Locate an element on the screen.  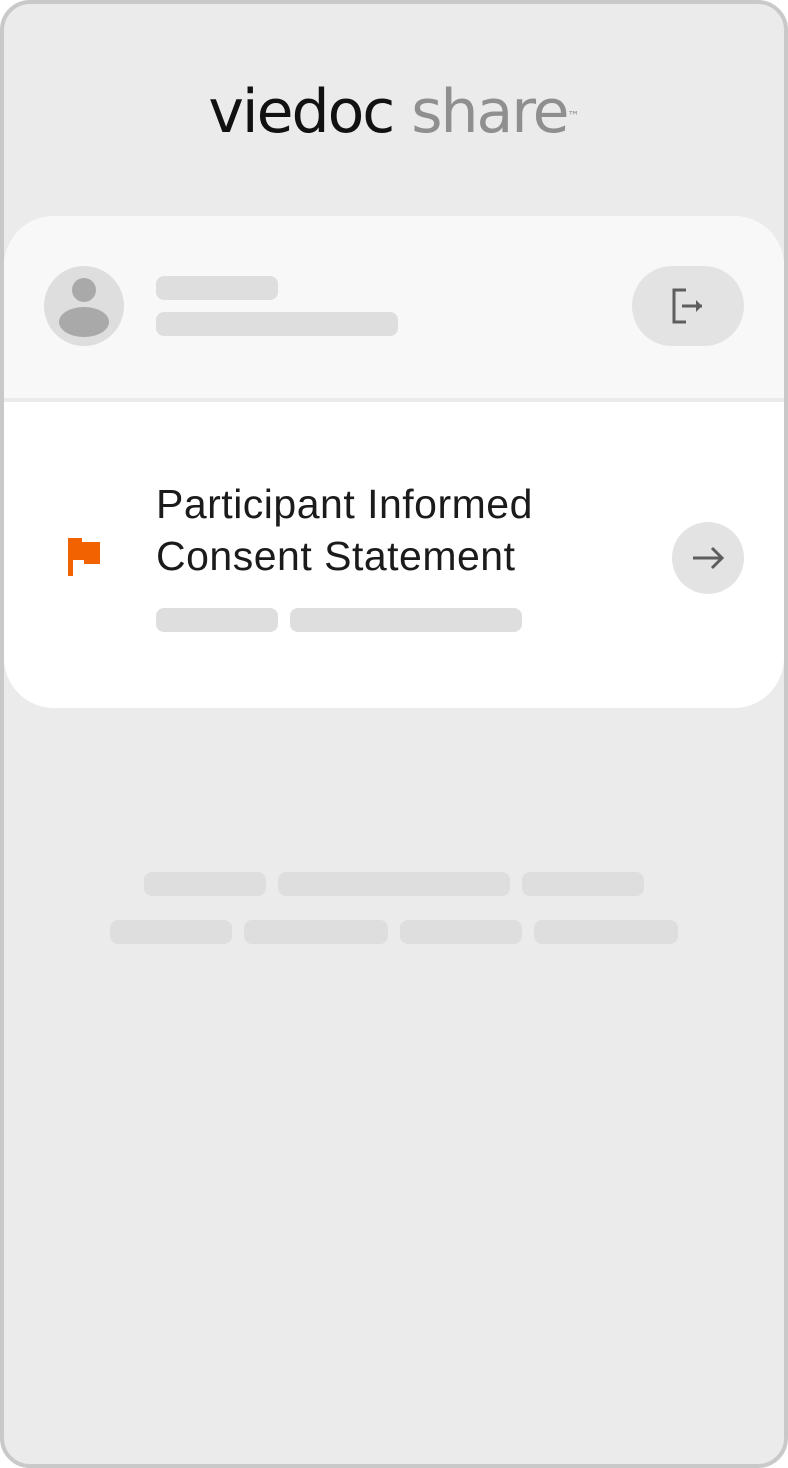
user-avatar-icon is located at coordinates (84, 306).